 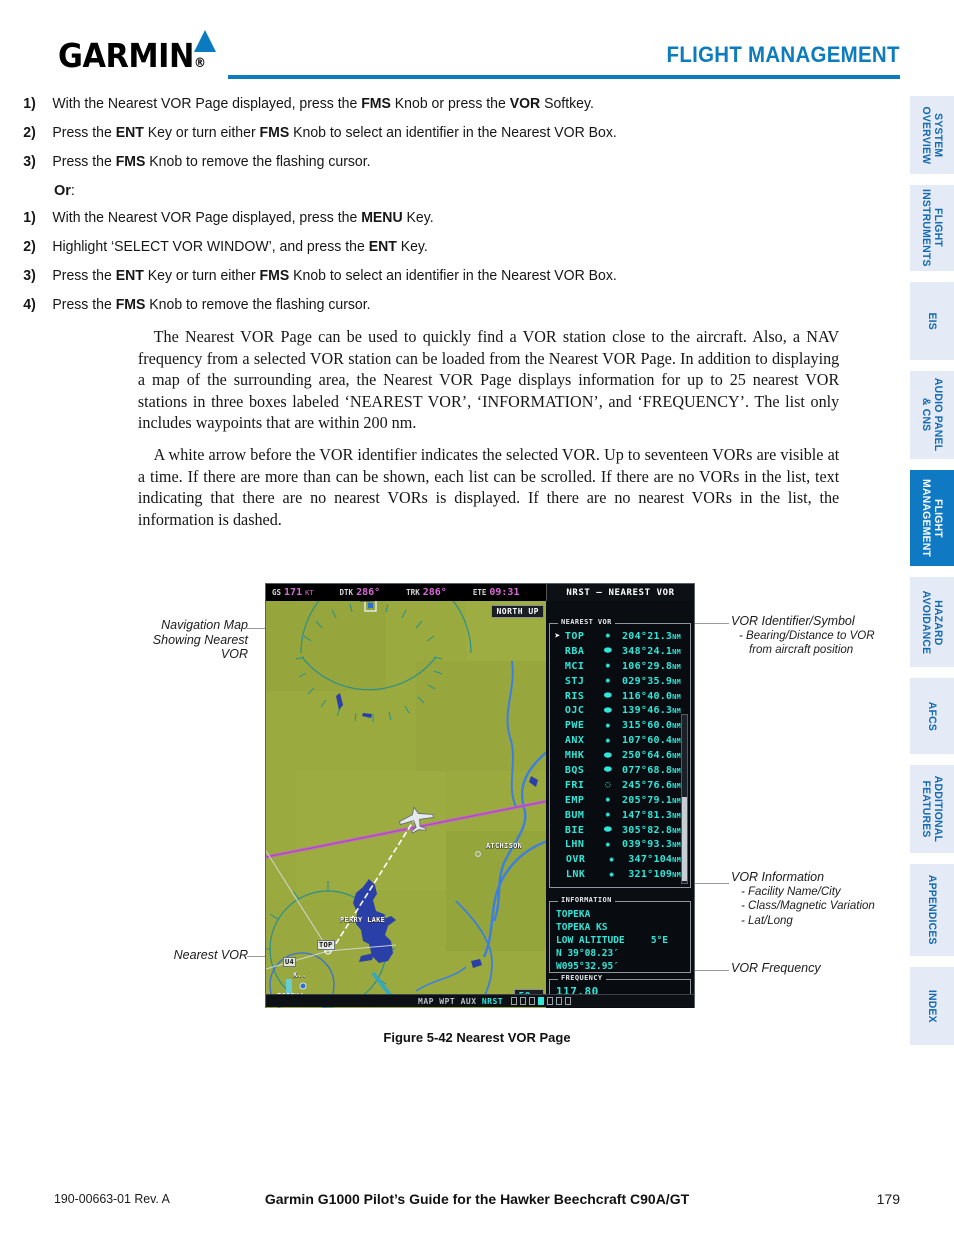 What do you see at coordinates (711, 970) in the screenshot?
I see `leader-line-frequency` at bounding box center [711, 970].